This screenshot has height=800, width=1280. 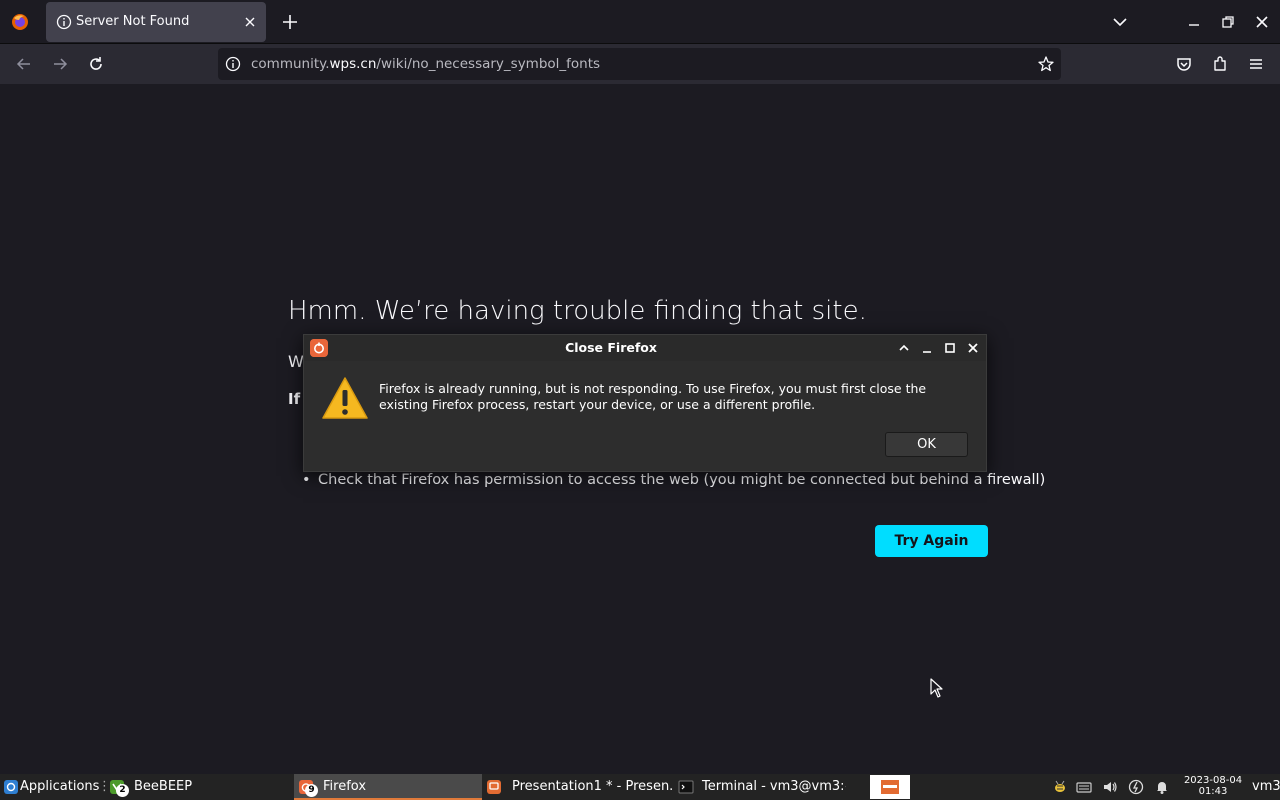 What do you see at coordinates (163, 786) in the screenshot?
I see `beebeep-label: BeeBEEP` at bounding box center [163, 786].